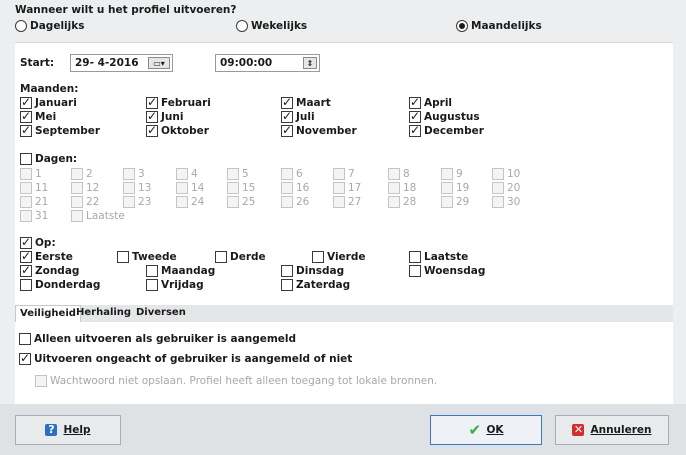 Image resolution: width=686 pixels, height=455 pixels. I want to click on start-time-field: 09:00:00 ⇕, so click(267, 63).